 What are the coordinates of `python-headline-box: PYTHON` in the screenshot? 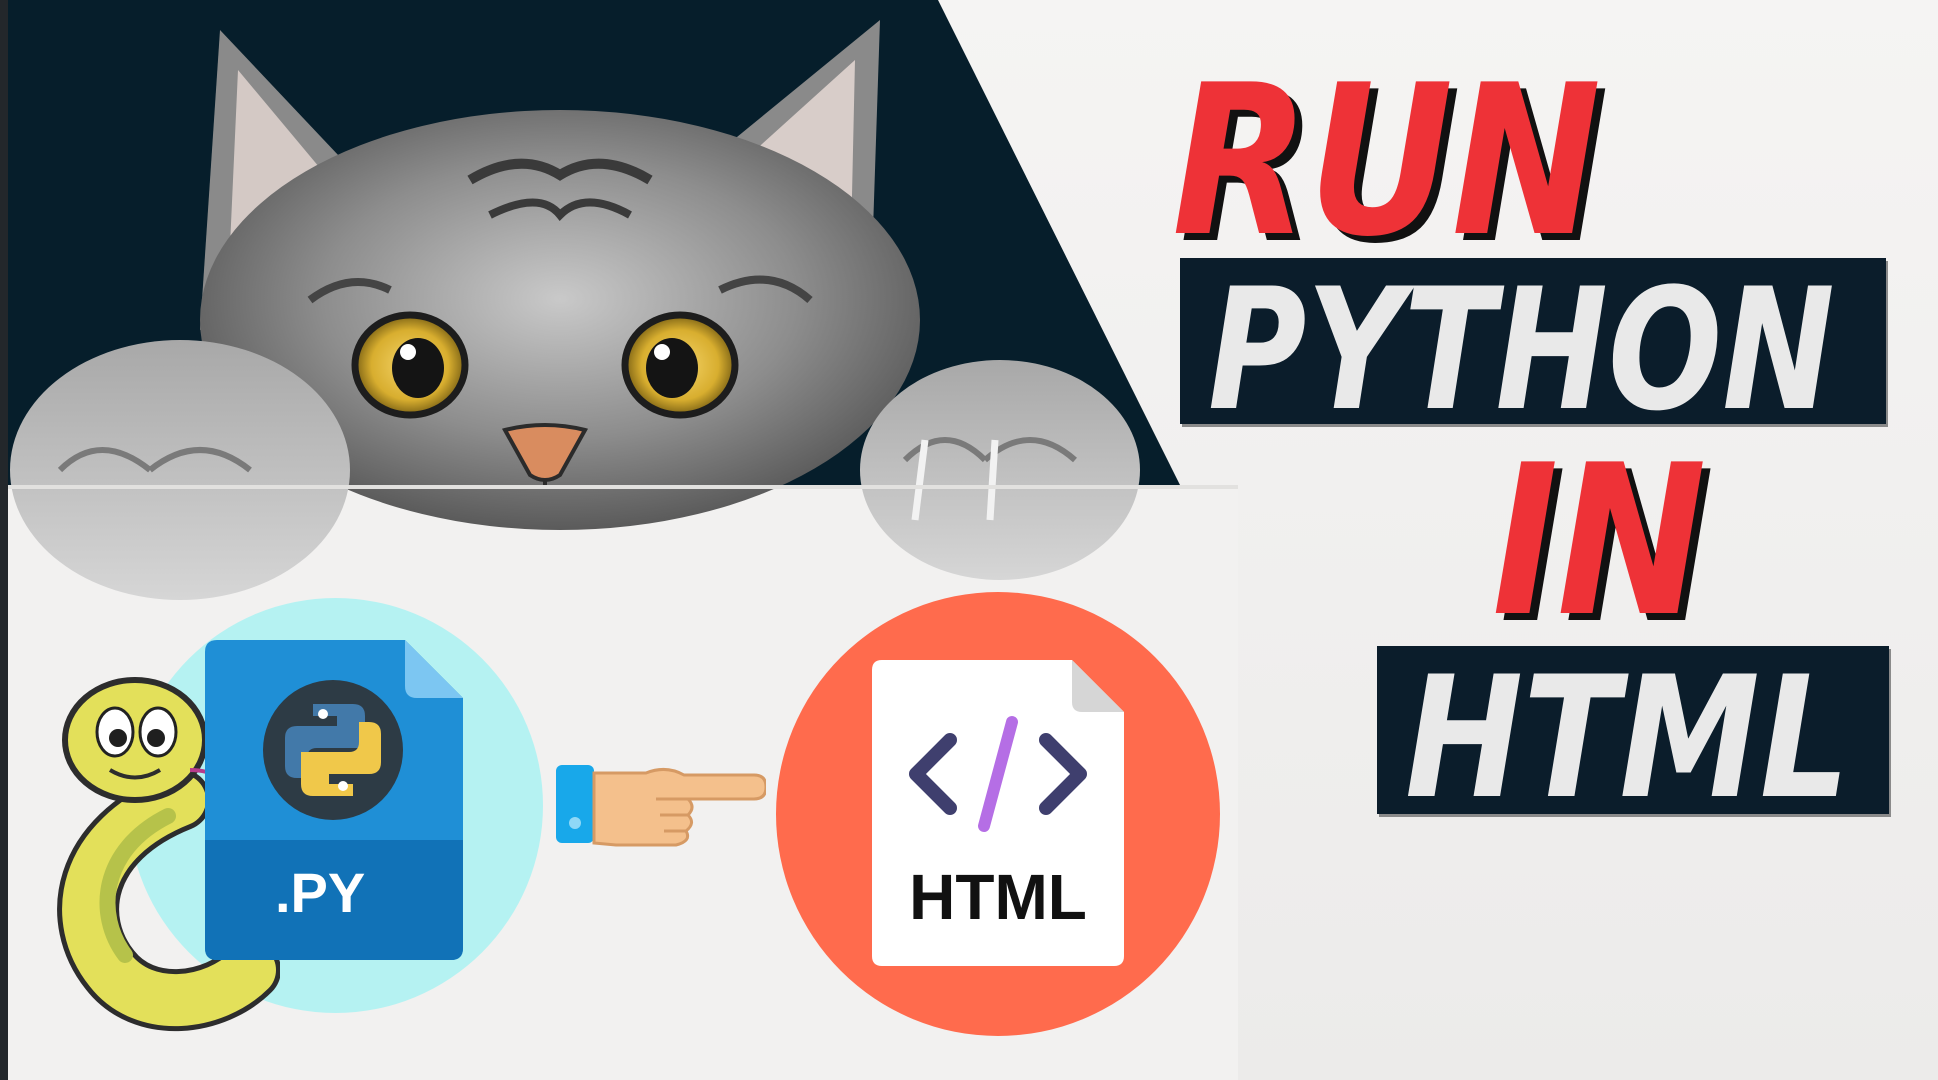 It's located at (1533, 346).